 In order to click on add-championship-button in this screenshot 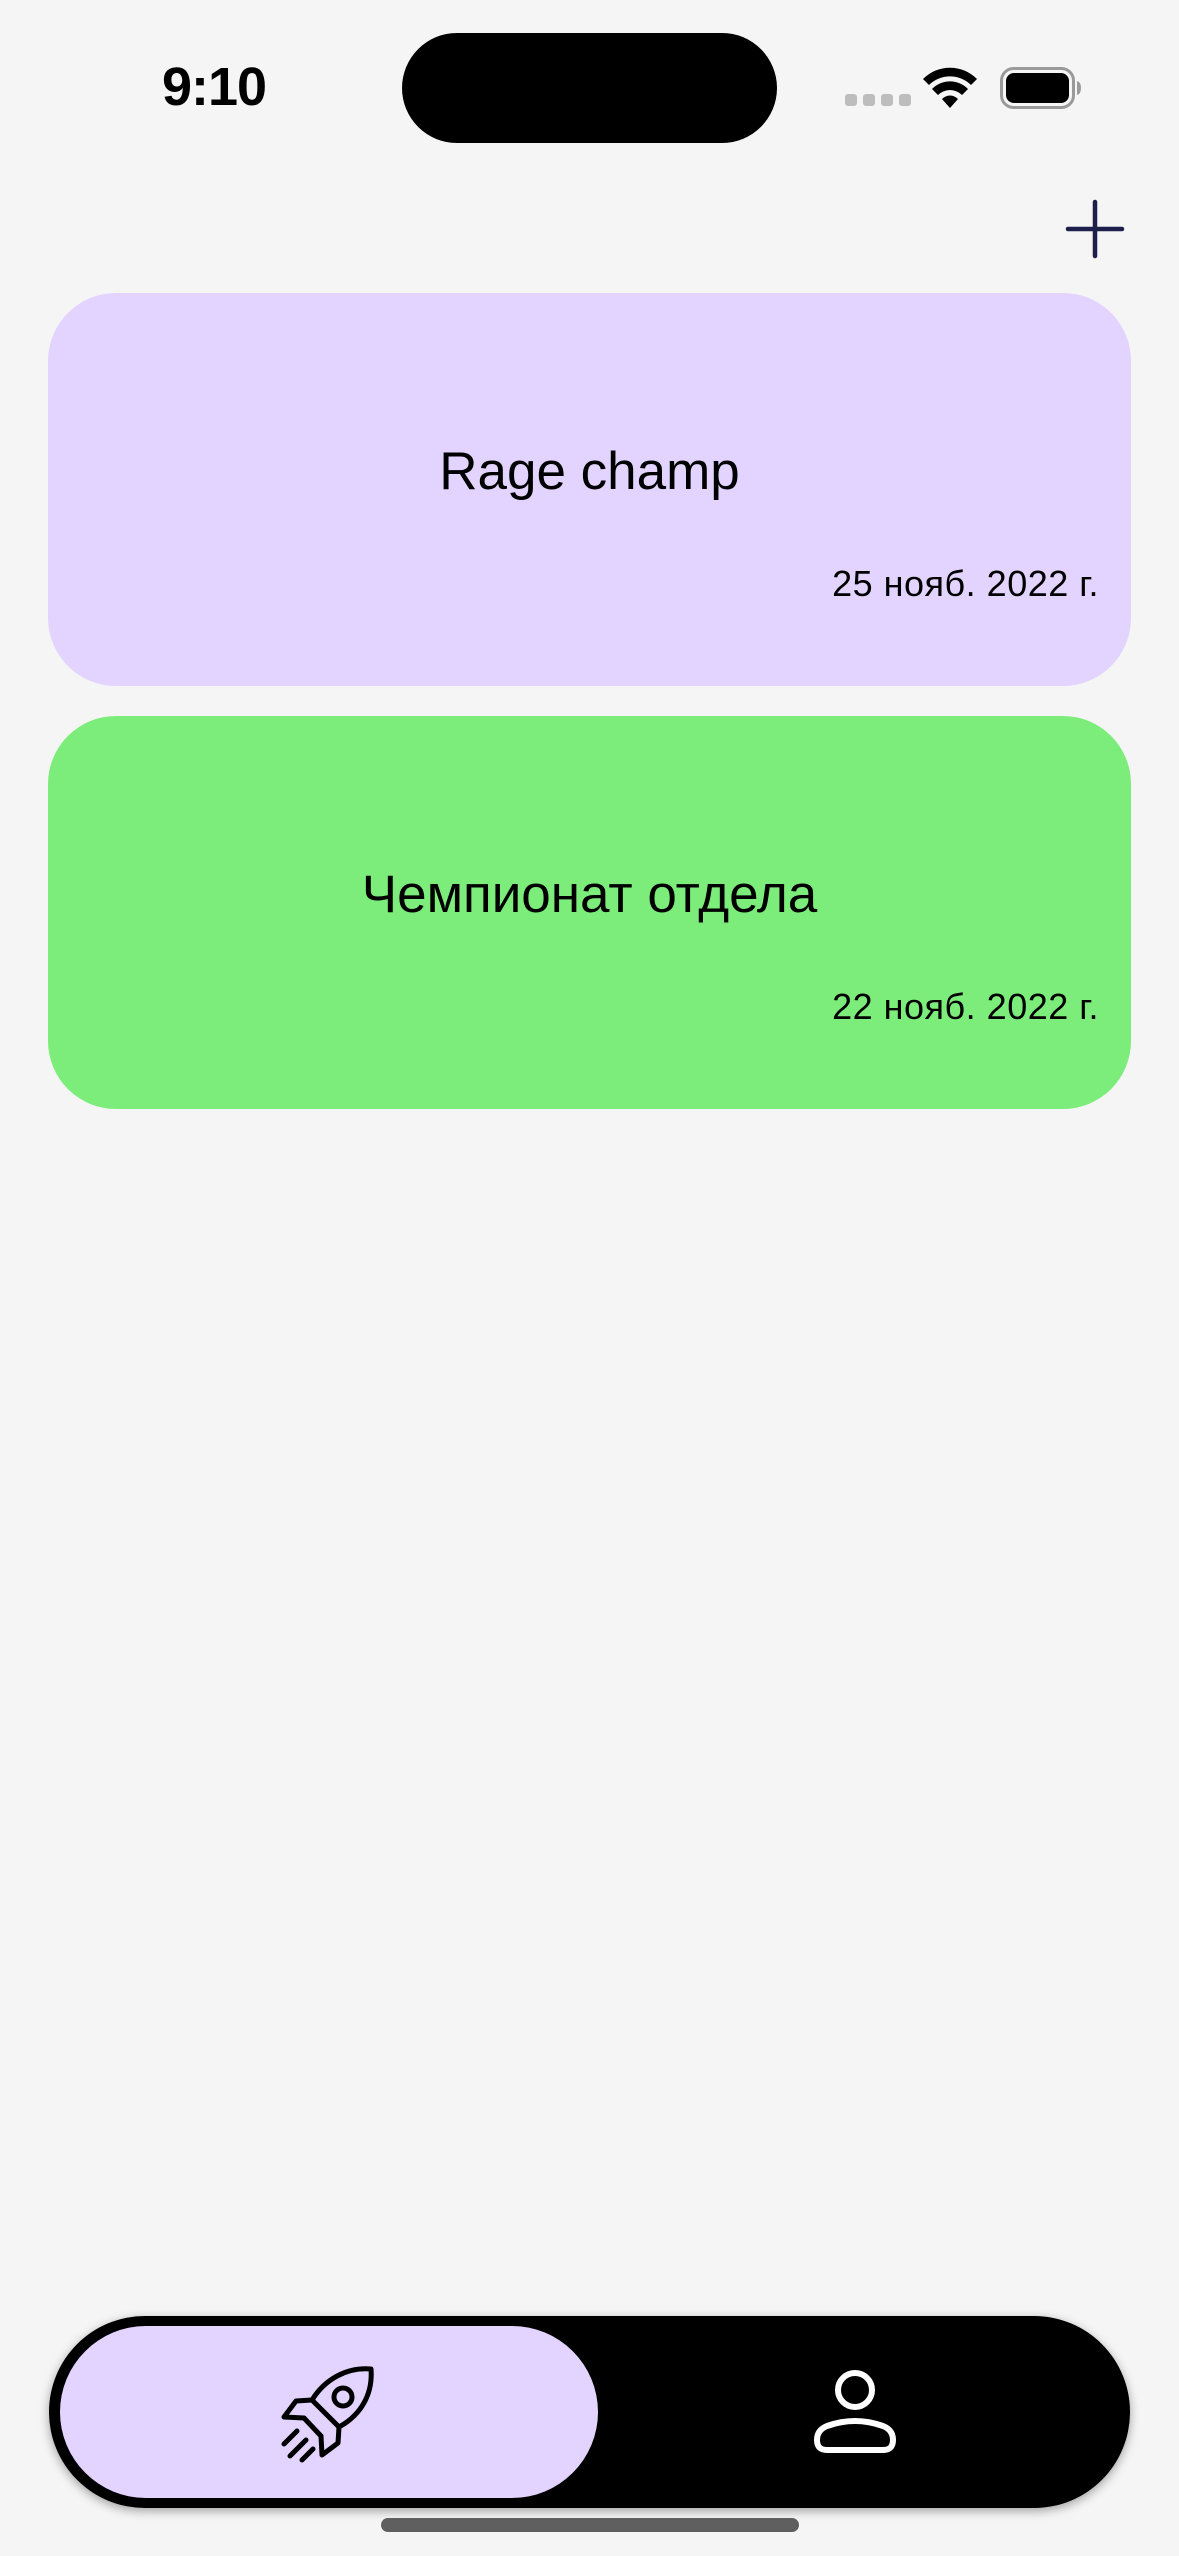, I will do `click(1095, 229)`.